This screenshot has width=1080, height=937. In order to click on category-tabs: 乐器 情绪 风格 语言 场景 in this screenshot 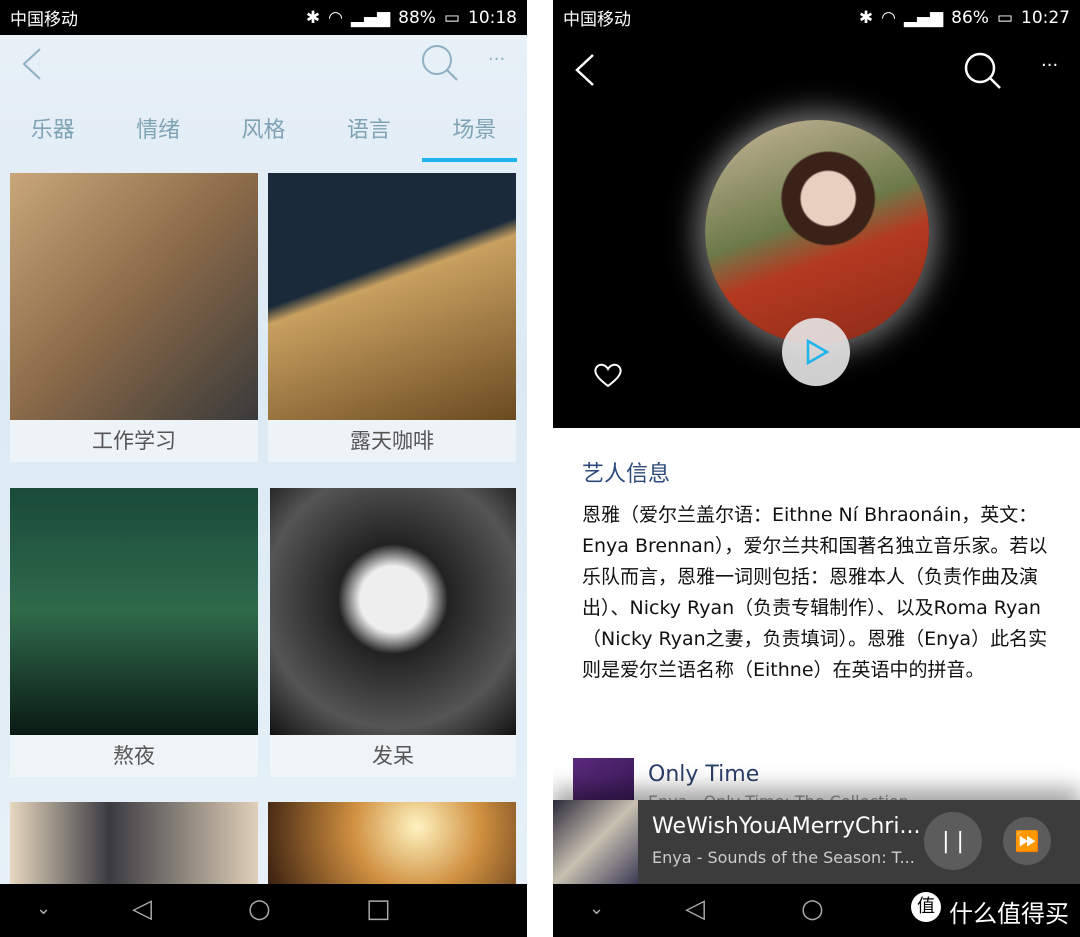, I will do `click(263, 137)`.